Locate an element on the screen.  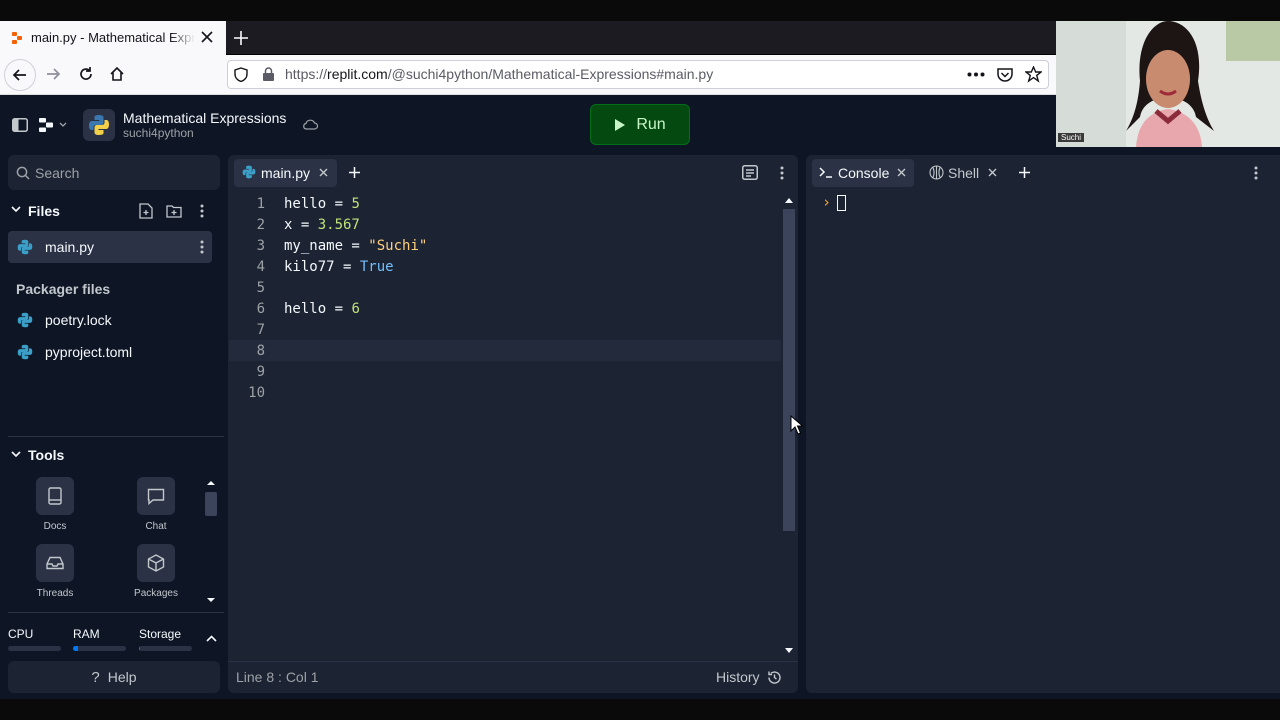
tracking-shield-icon is located at coordinates (241, 74).